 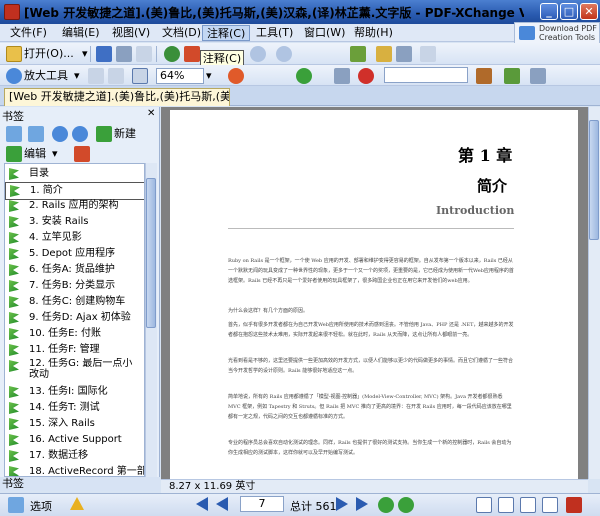 What do you see at coordinates (55, 154) in the screenshot?
I see `edit-dropdown-icon: ▾` at bounding box center [55, 154].